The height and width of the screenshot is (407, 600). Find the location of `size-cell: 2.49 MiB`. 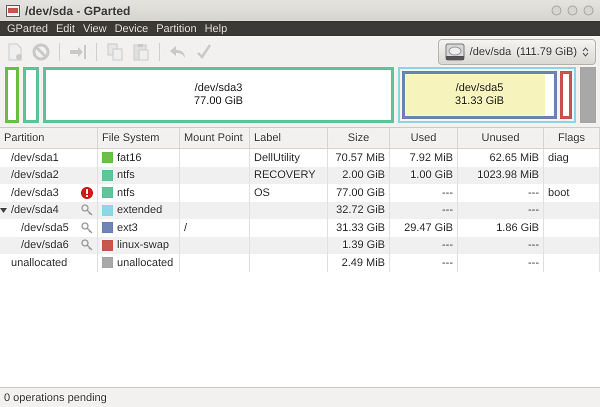

size-cell: 2.49 MiB is located at coordinates (359, 263).